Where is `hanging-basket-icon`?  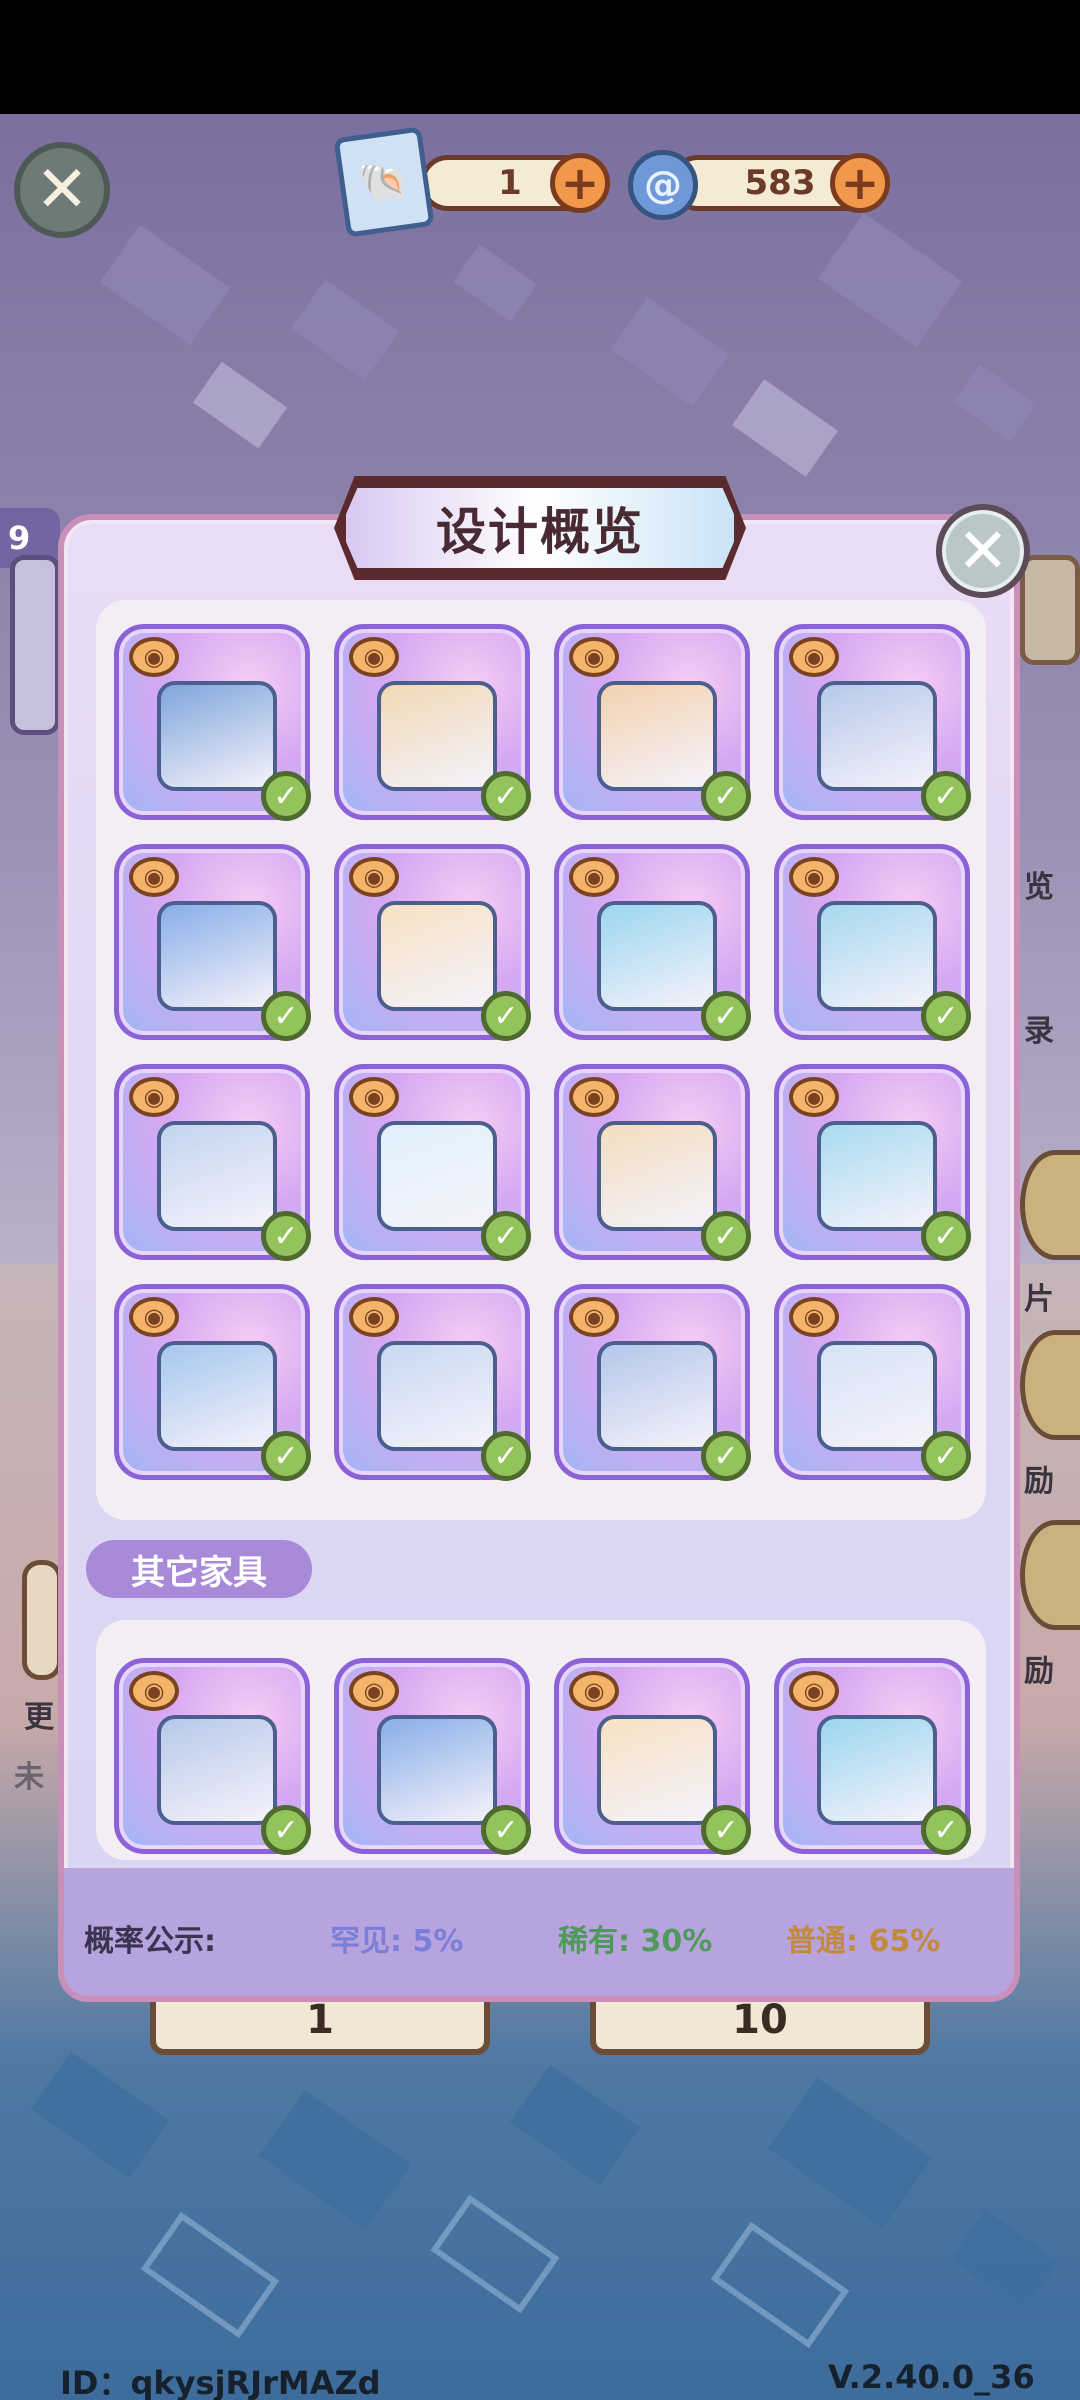
hanging-basket-icon is located at coordinates (877, 1770).